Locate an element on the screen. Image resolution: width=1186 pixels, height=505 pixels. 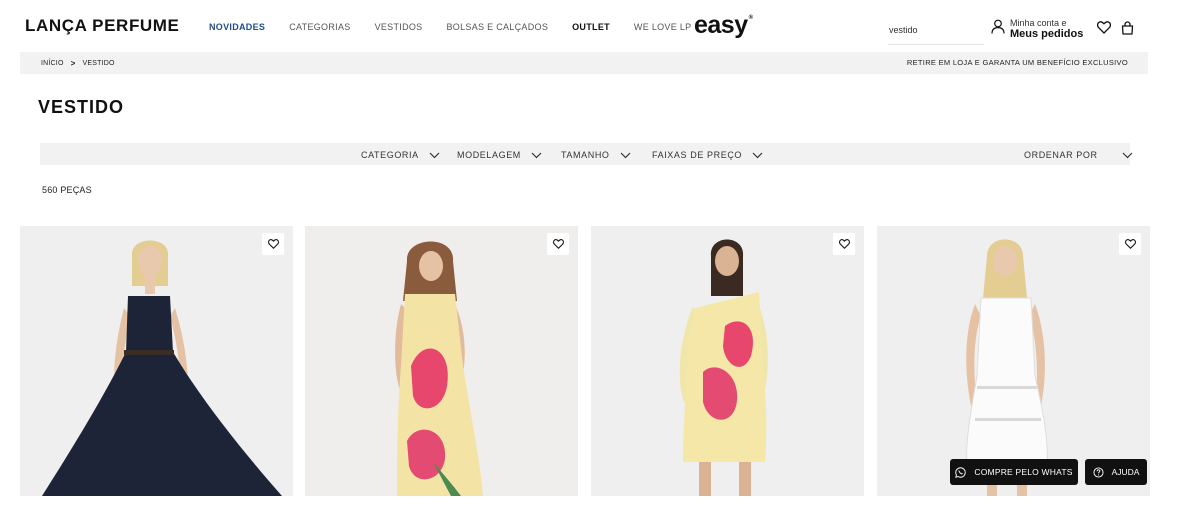
whatsapp-buy-button: COMPRE PELO WHATS is located at coordinates (1014, 472).